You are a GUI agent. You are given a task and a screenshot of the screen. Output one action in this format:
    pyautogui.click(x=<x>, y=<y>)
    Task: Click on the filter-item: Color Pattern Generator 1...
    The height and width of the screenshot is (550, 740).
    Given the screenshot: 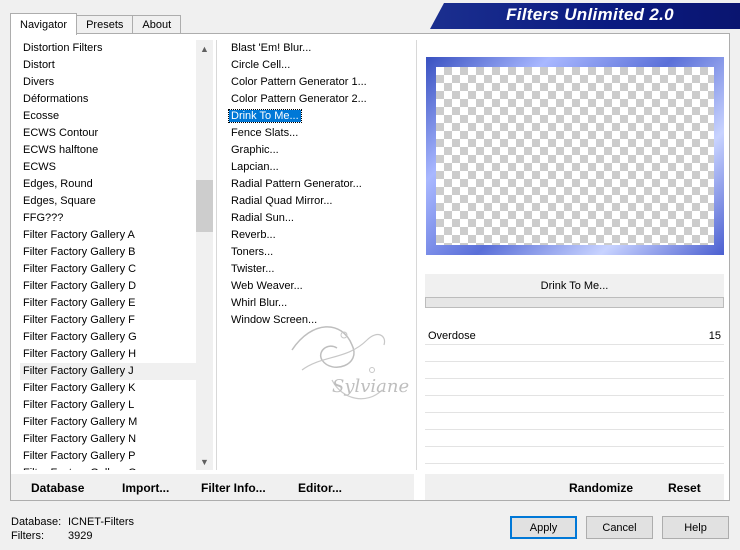 What is the action you would take?
    pyautogui.click(x=318, y=82)
    